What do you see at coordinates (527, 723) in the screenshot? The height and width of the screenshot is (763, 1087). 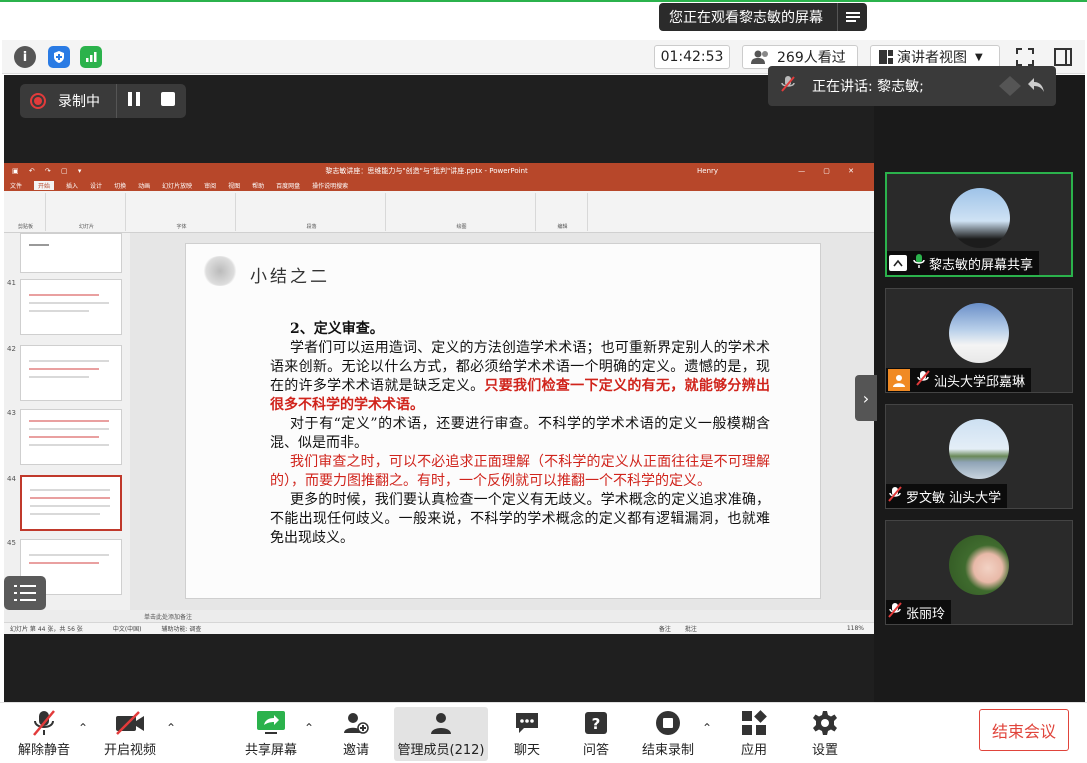 I see `chat-icon` at bounding box center [527, 723].